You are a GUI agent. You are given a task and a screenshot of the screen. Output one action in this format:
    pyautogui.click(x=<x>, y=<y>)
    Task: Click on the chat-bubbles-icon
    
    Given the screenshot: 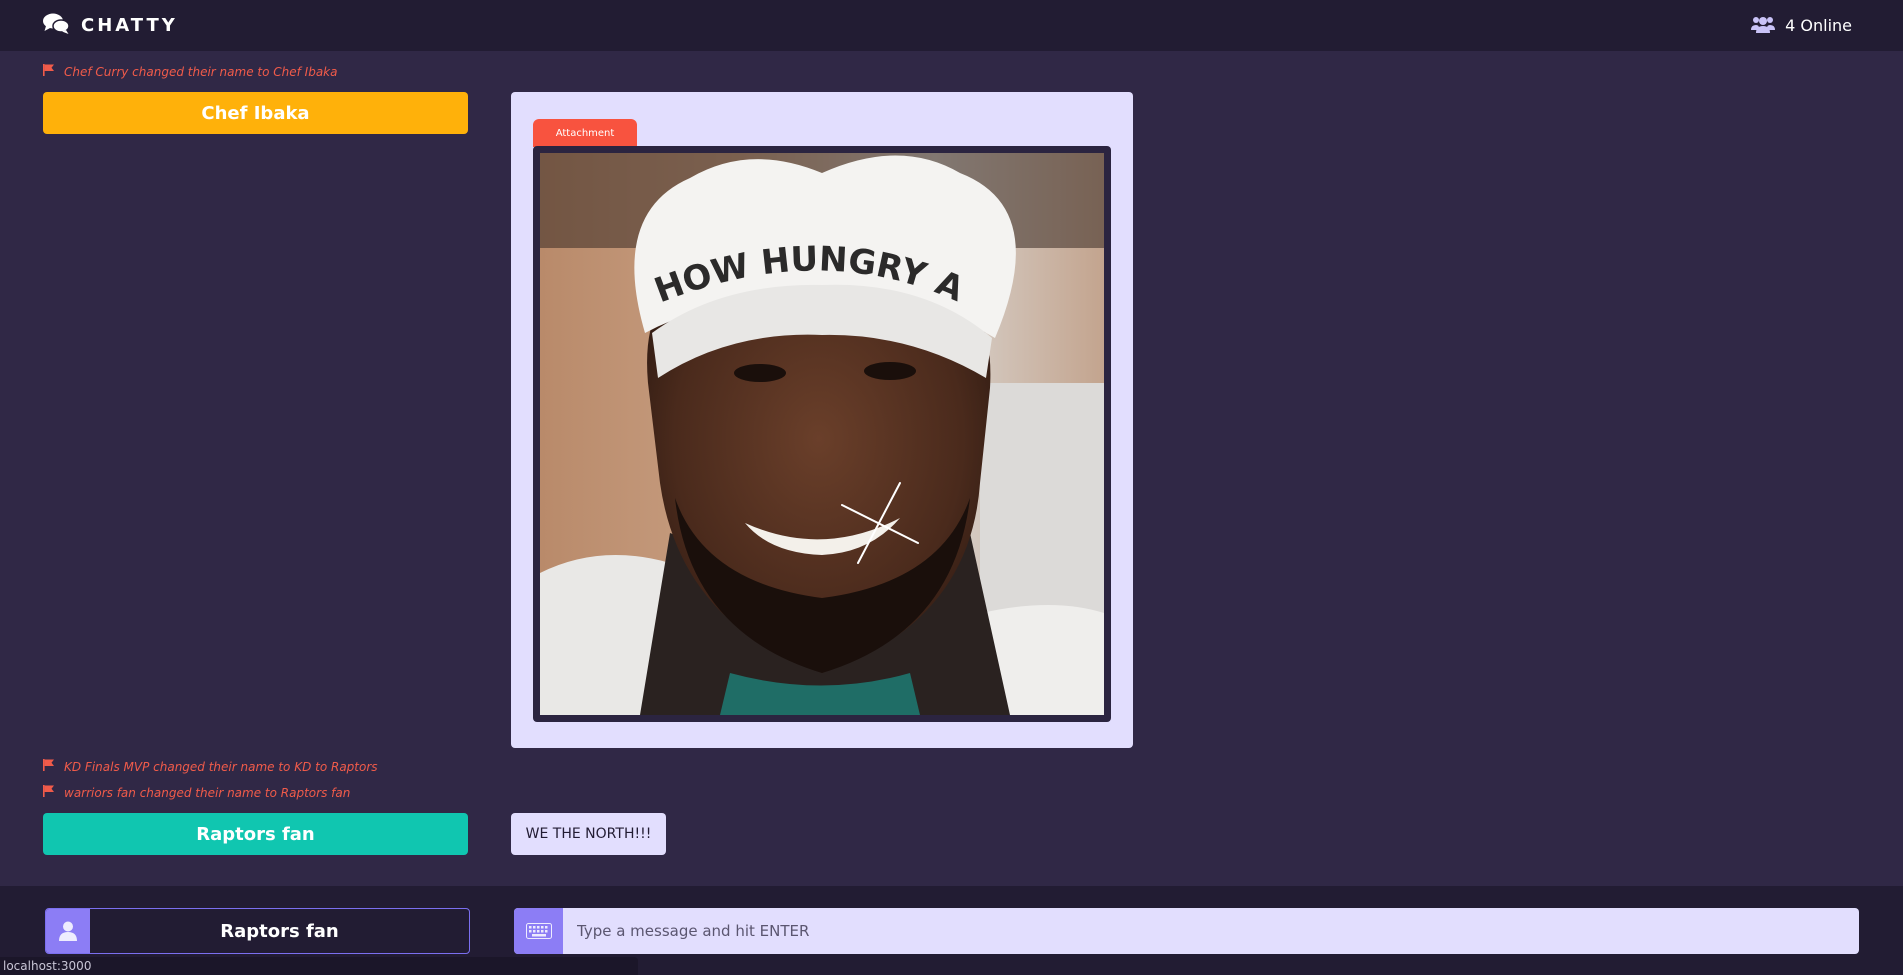 What is the action you would take?
    pyautogui.click(x=56, y=26)
    